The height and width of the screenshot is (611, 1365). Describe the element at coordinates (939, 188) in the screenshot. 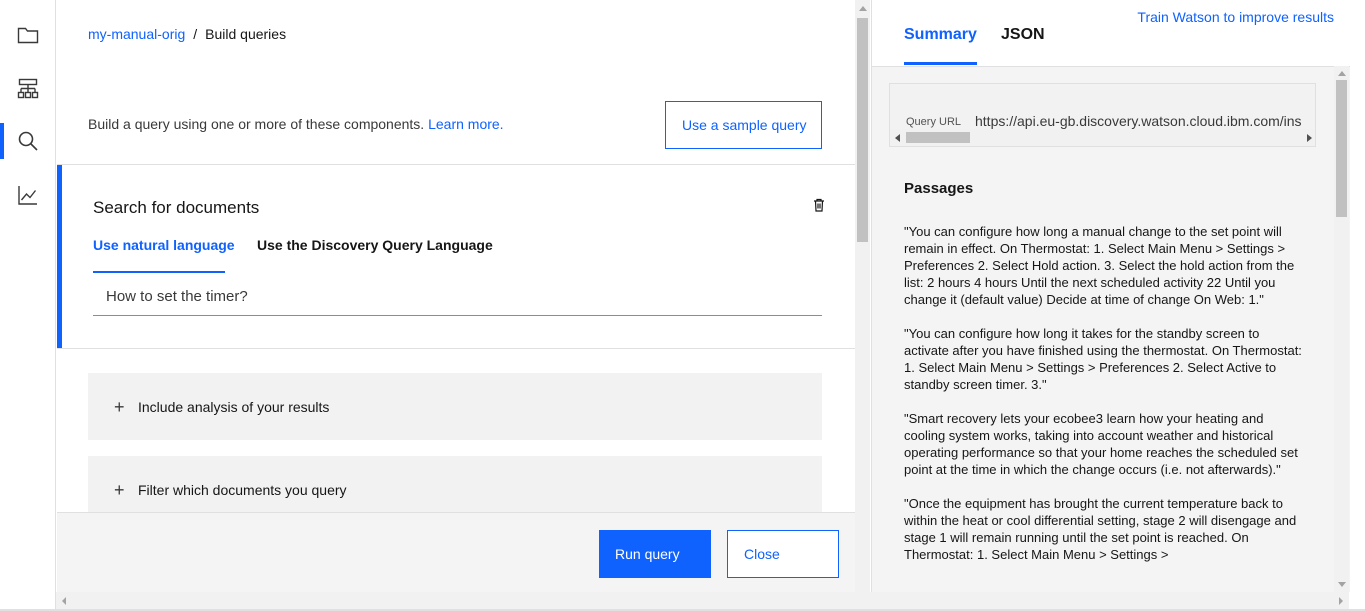

I see `passages-heading: Passages` at that location.